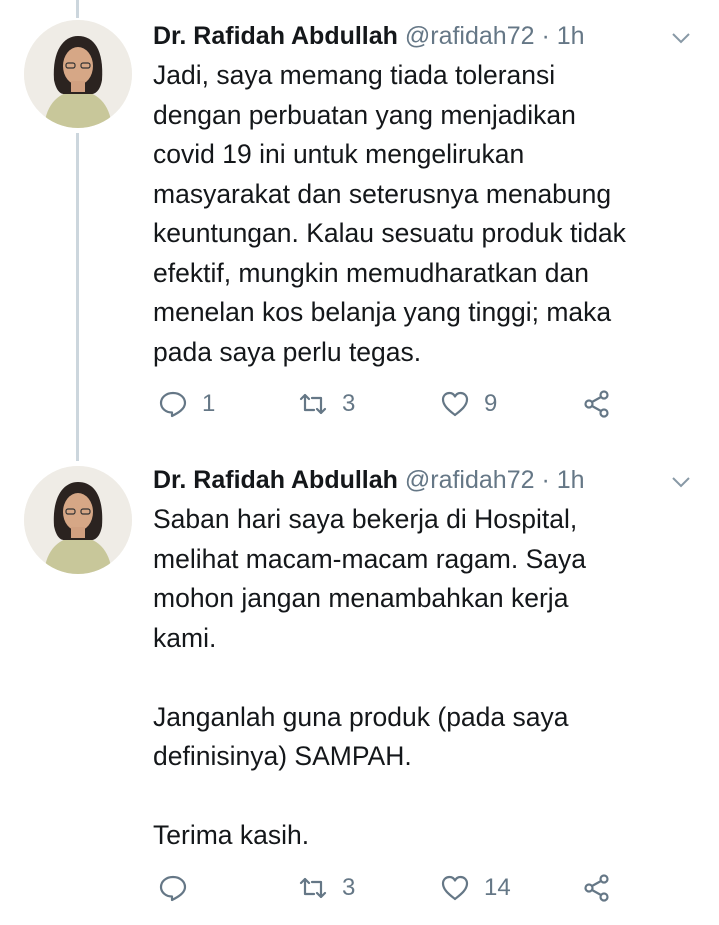 This screenshot has height=925, width=719. Describe the element at coordinates (497, 887) in the screenshot. I see `like-count: 14` at that location.